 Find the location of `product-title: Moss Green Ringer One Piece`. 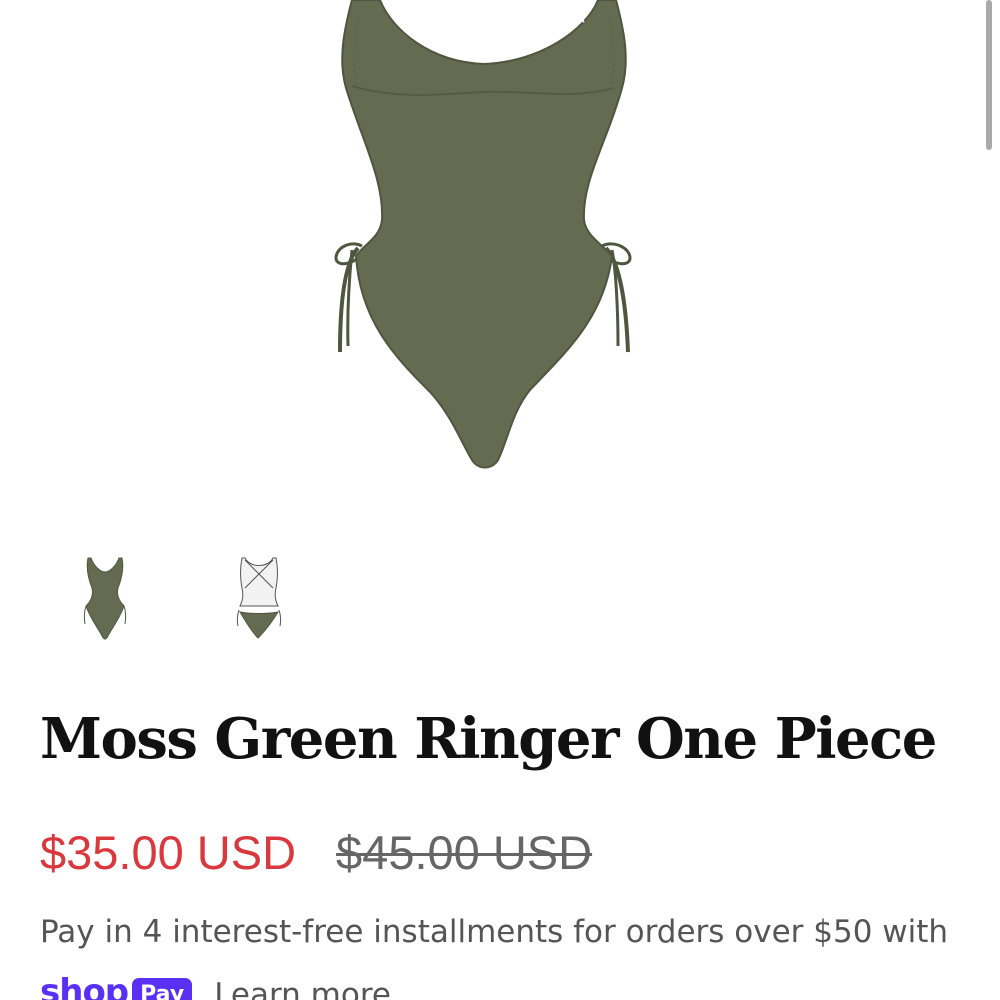

product-title: Moss Green Ringer One Piece is located at coordinates (488, 739).